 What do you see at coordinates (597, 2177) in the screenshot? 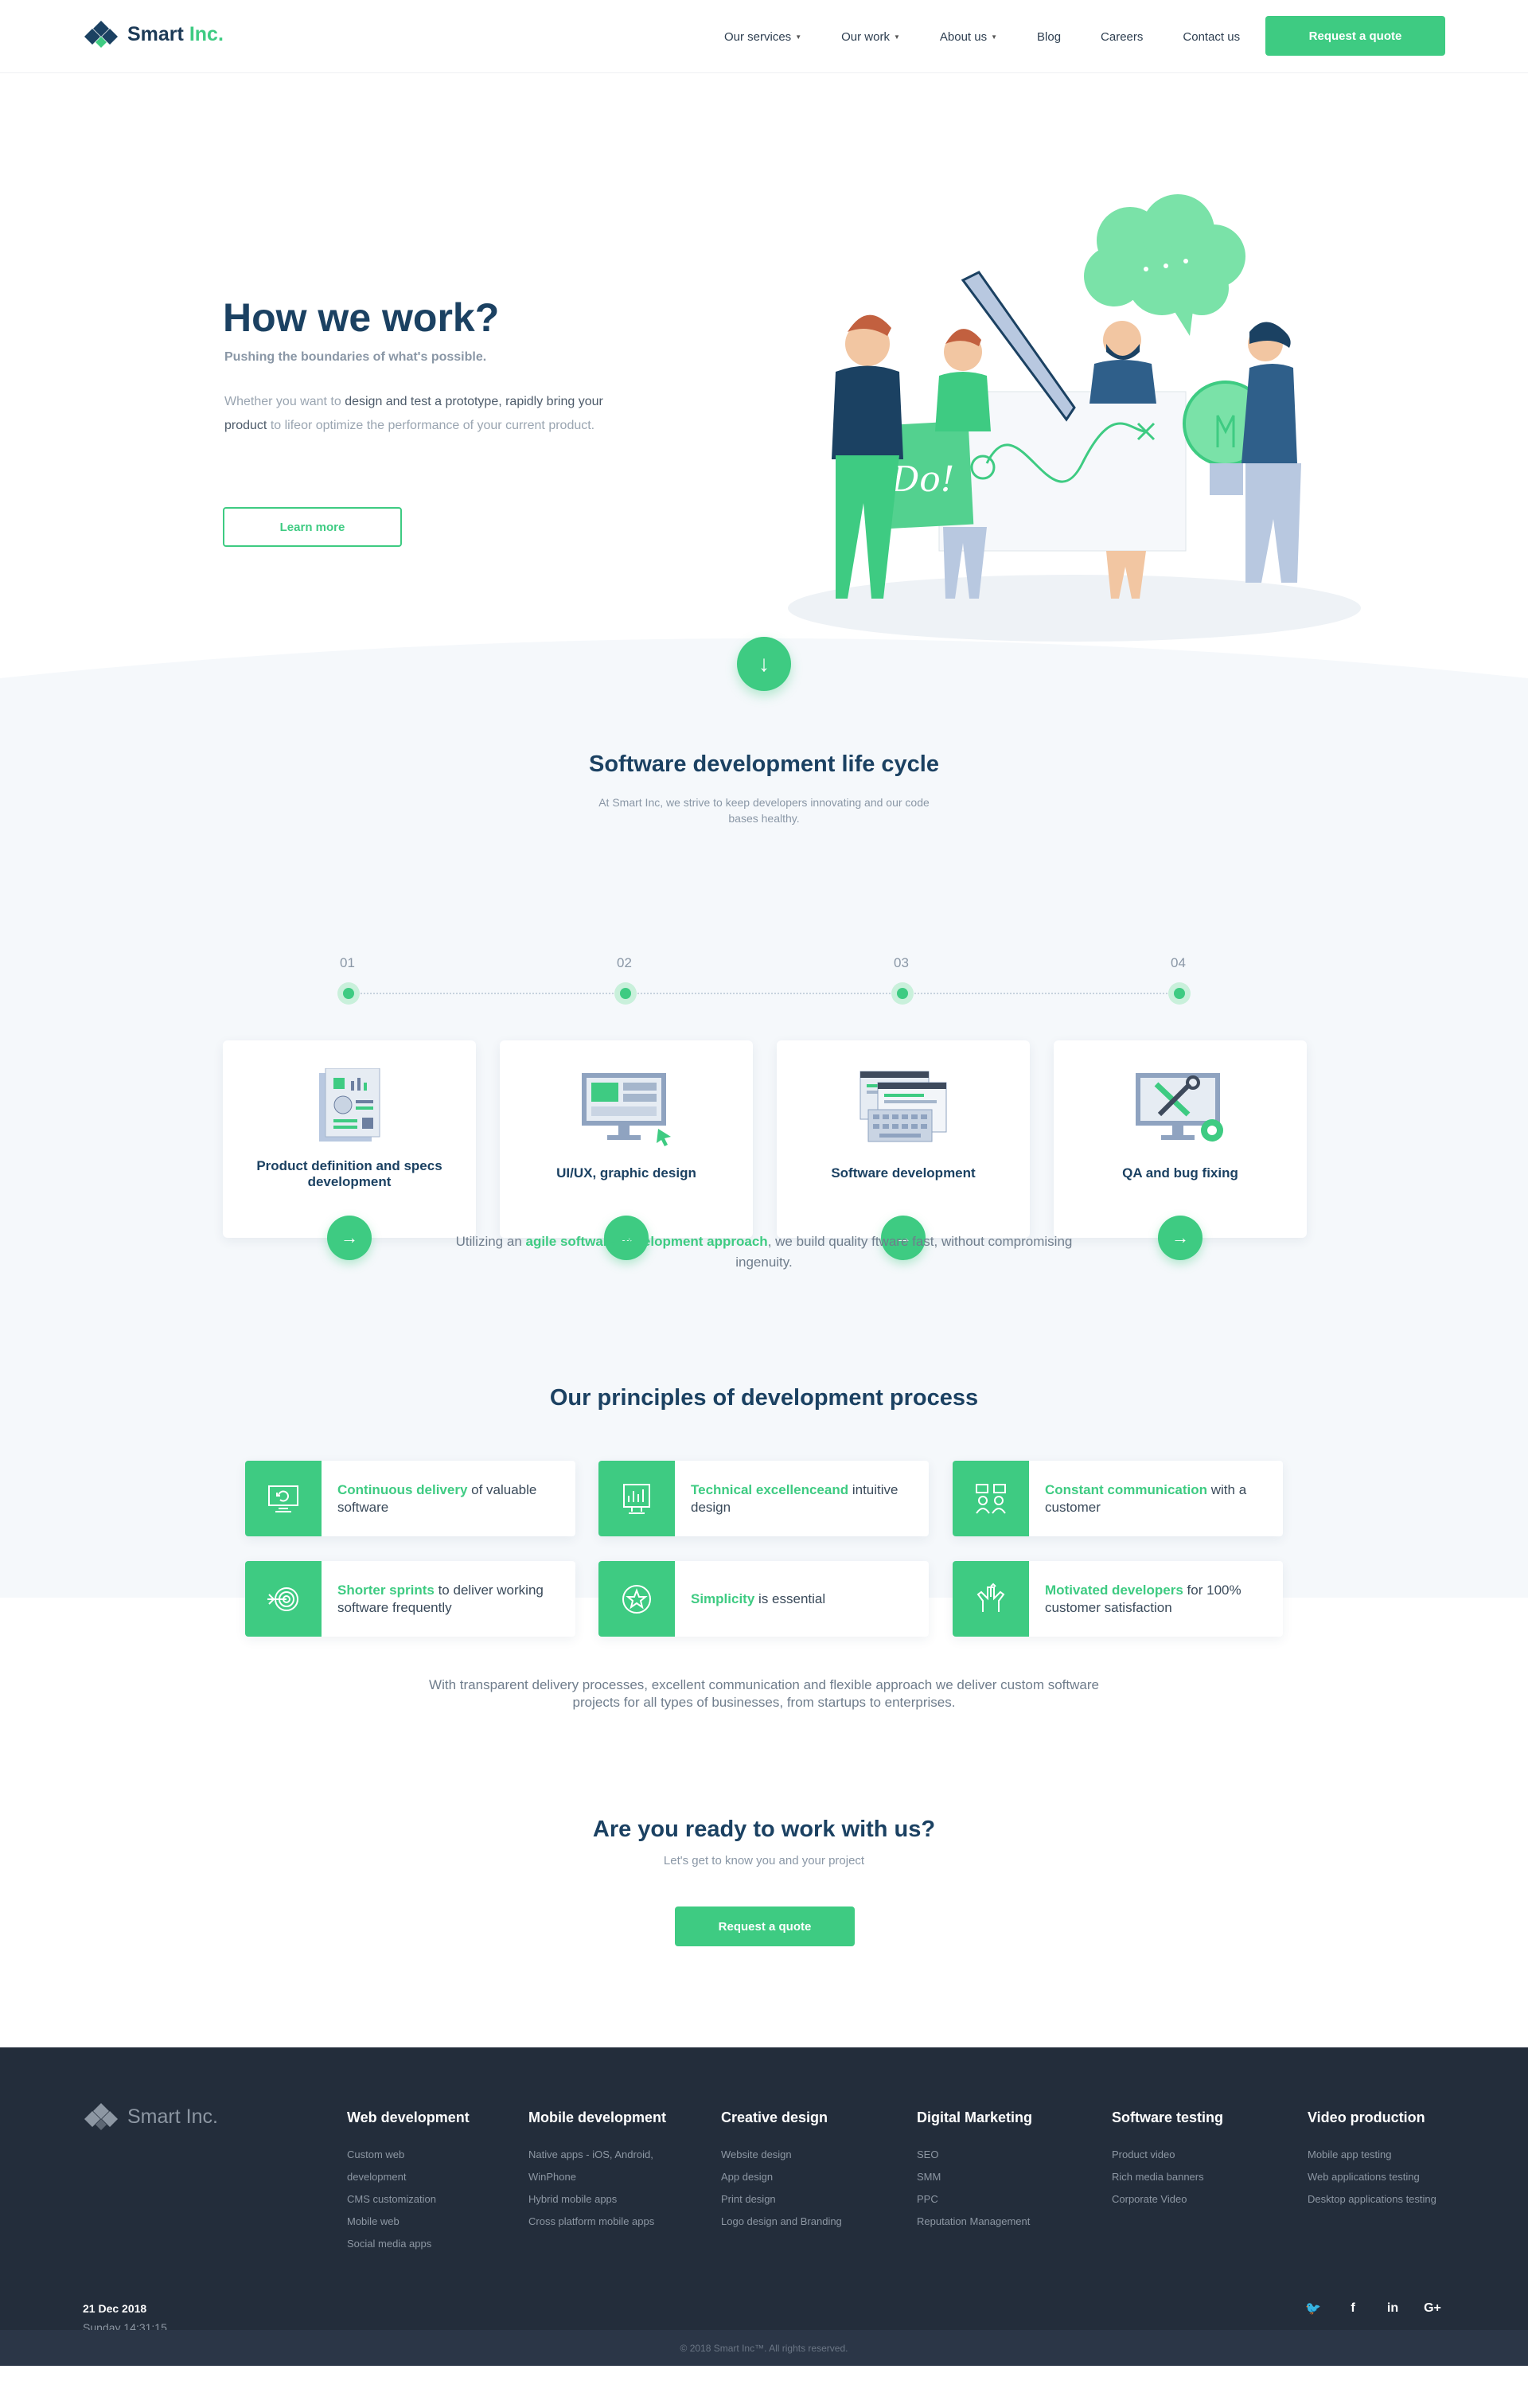
I see `footer-link: WinPhone` at bounding box center [597, 2177].